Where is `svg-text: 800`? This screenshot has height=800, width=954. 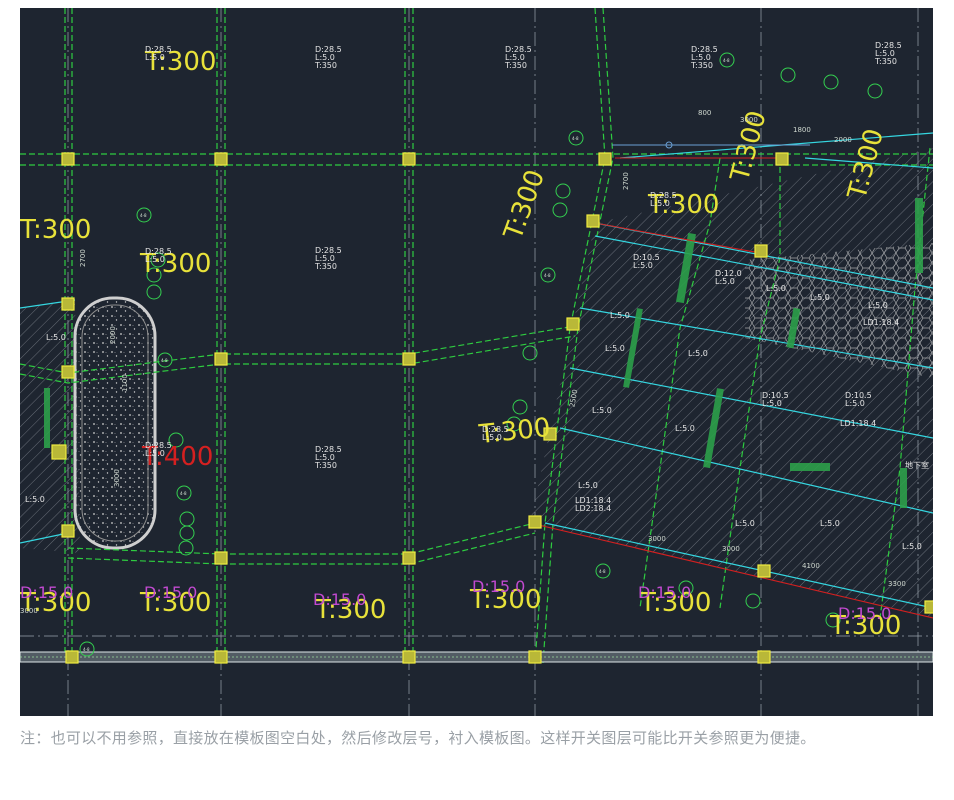 svg-text: 800 is located at coordinates (704, 113).